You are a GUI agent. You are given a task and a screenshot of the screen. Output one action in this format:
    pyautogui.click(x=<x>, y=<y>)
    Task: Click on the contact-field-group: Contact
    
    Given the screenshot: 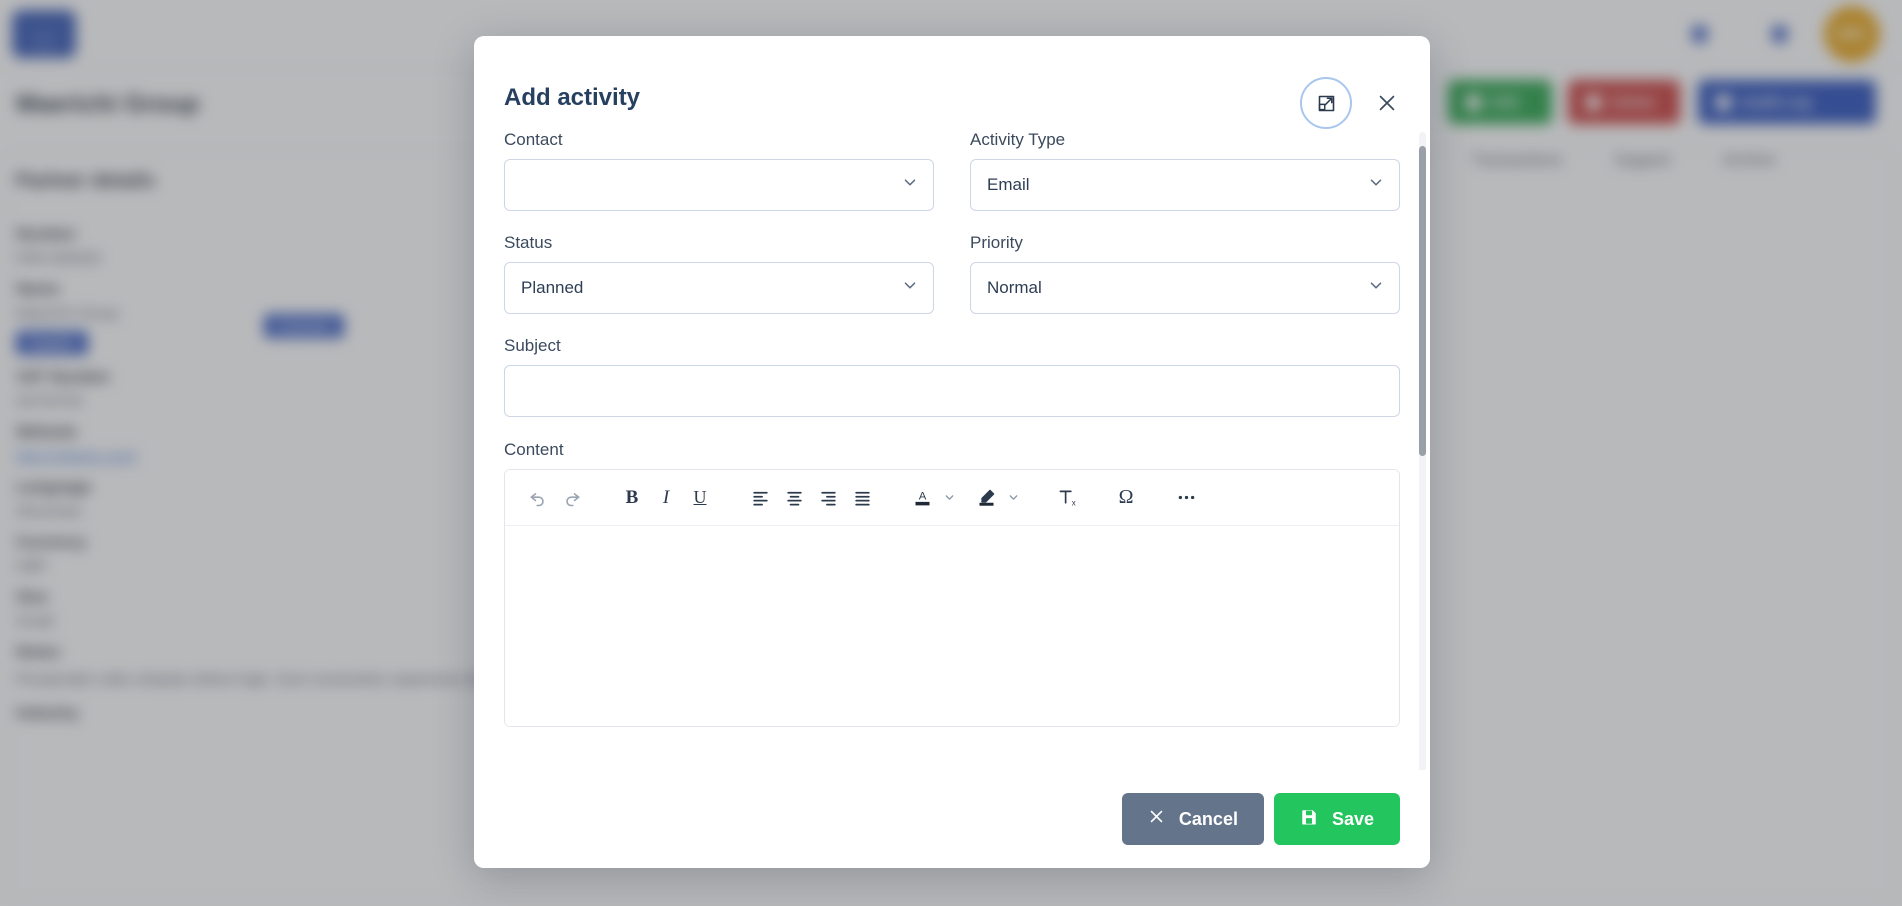 What is the action you would take?
    pyautogui.click(x=719, y=170)
    